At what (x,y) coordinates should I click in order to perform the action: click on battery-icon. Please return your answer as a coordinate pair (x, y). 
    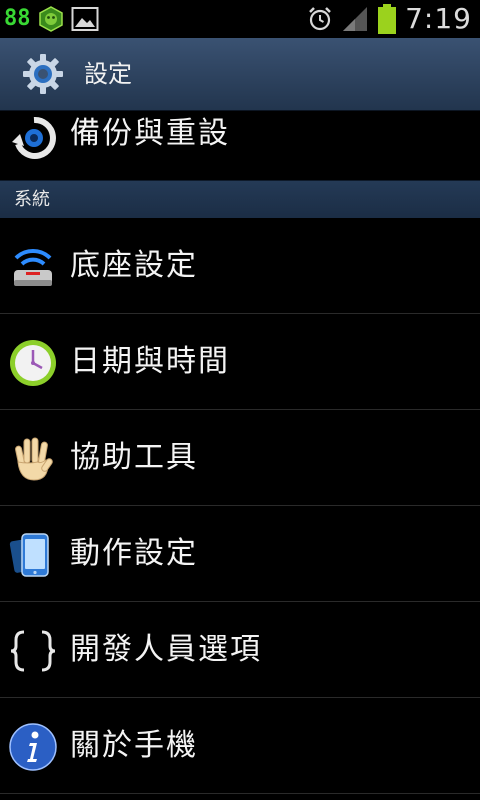
    Looking at the image, I should click on (387, 19).